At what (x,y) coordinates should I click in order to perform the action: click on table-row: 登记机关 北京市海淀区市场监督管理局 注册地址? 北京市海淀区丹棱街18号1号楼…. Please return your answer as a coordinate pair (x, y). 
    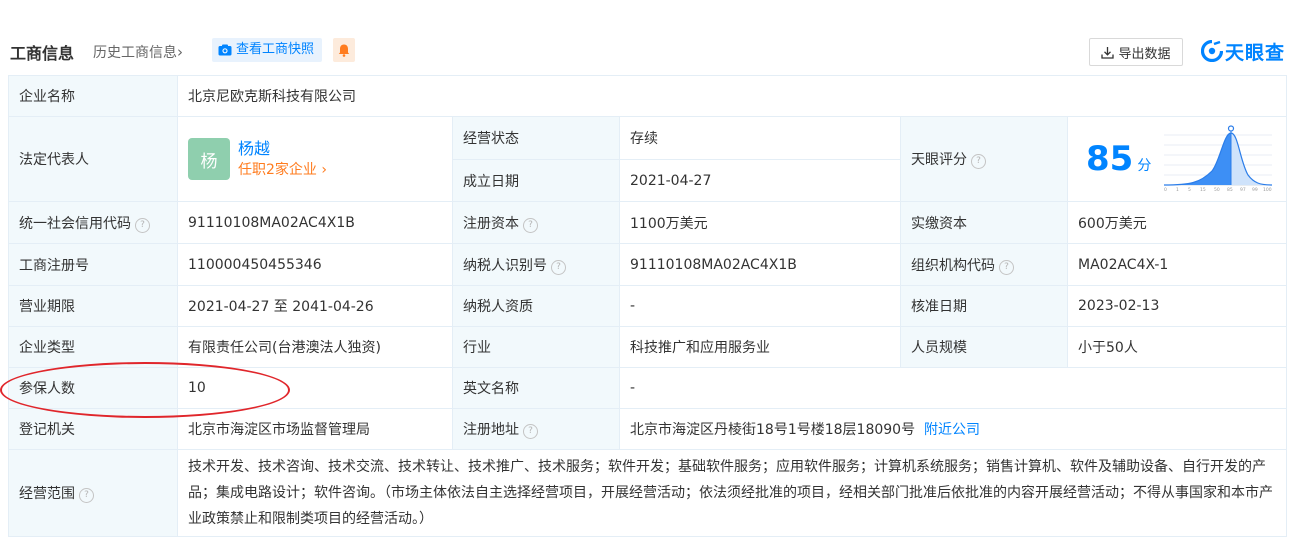
    Looking at the image, I should click on (648, 429).